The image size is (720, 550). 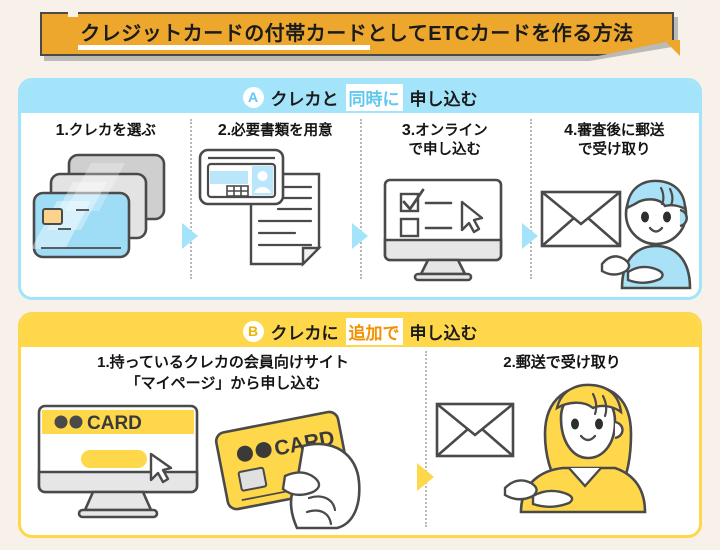 I want to click on section-b-header: B クレカに 追加で 申し込む, so click(x=360, y=331).